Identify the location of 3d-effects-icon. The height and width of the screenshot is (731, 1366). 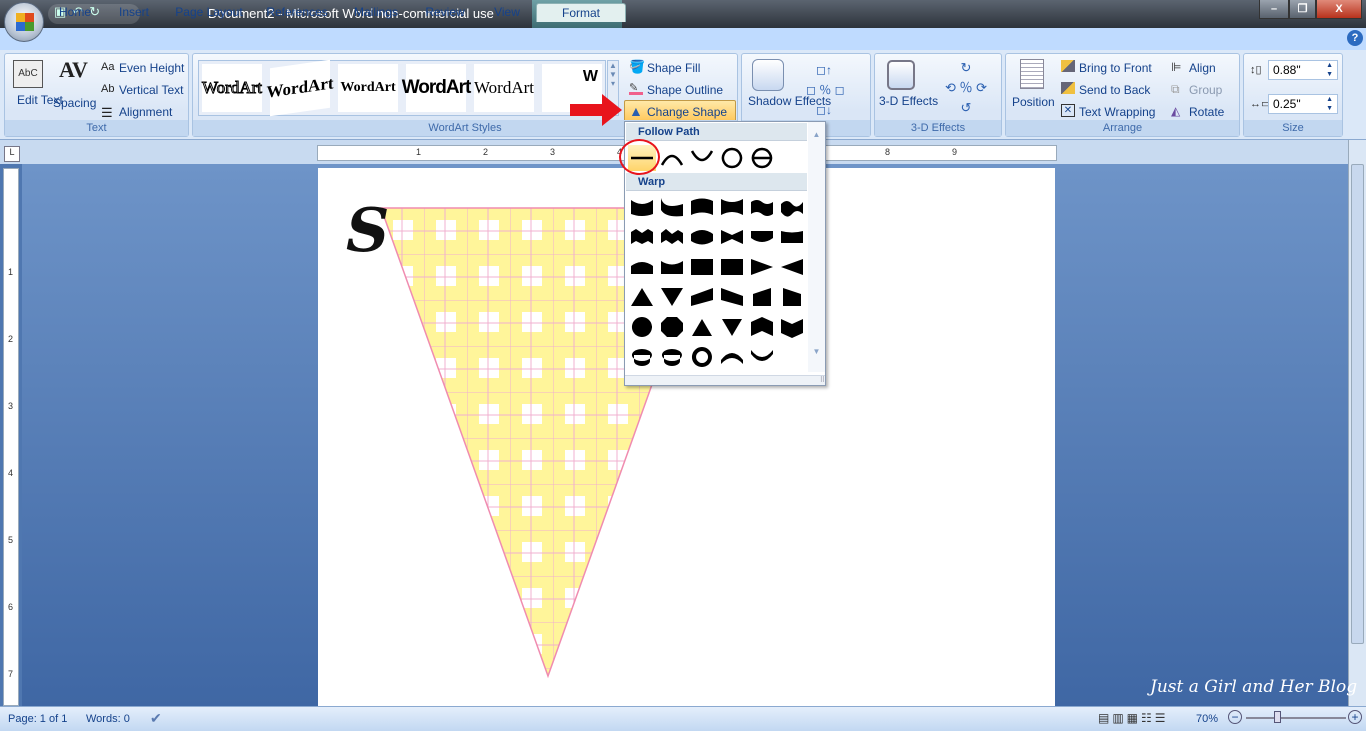
(901, 75).